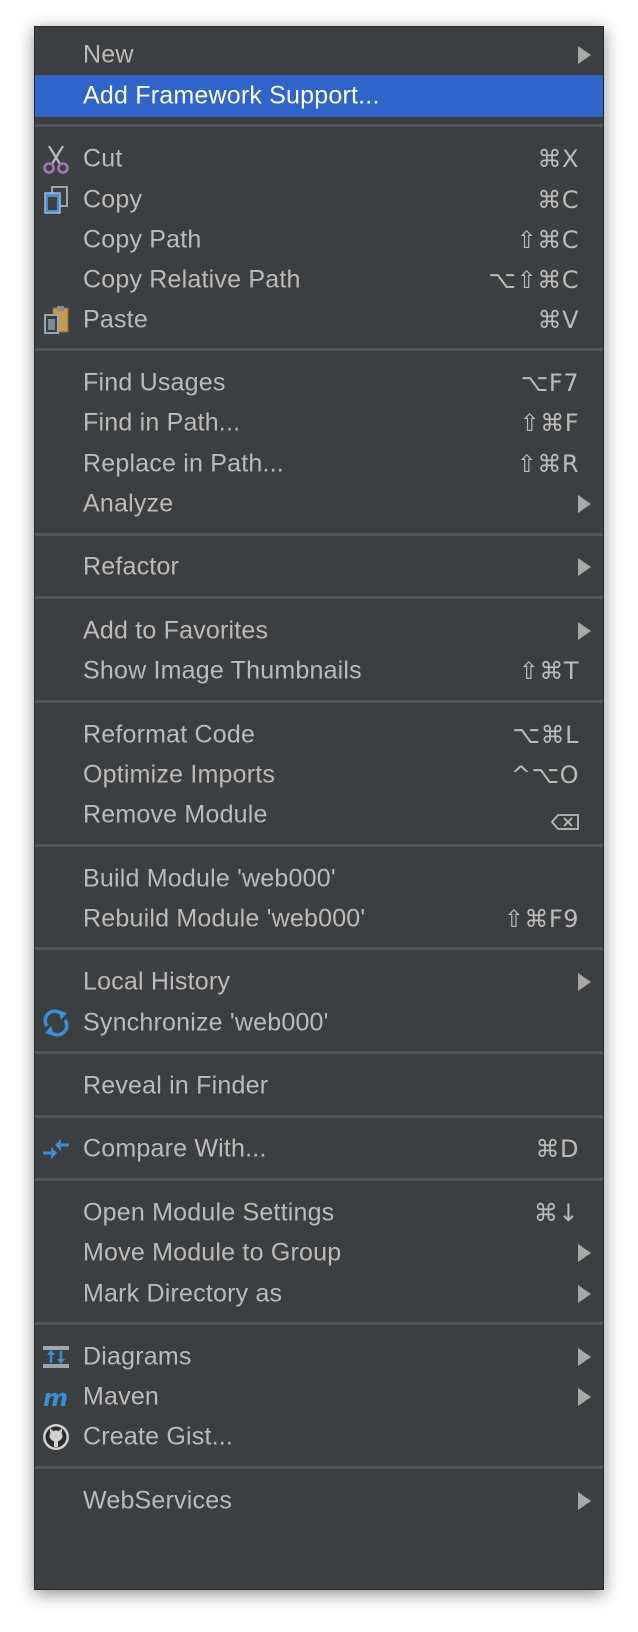 The image size is (638, 1632). I want to click on menu-item-maven: m Maven, so click(319, 1397).